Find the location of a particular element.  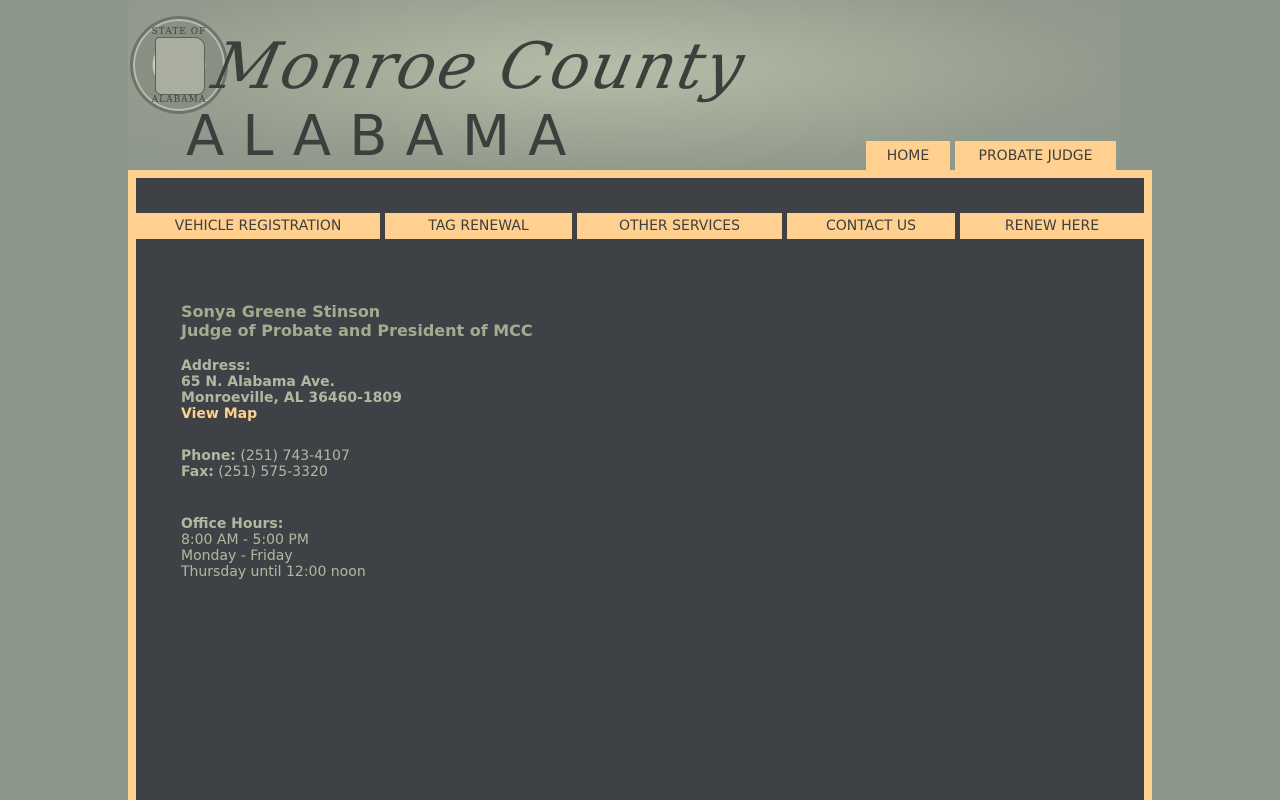

alabama-map-icon is located at coordinates (180, 66).